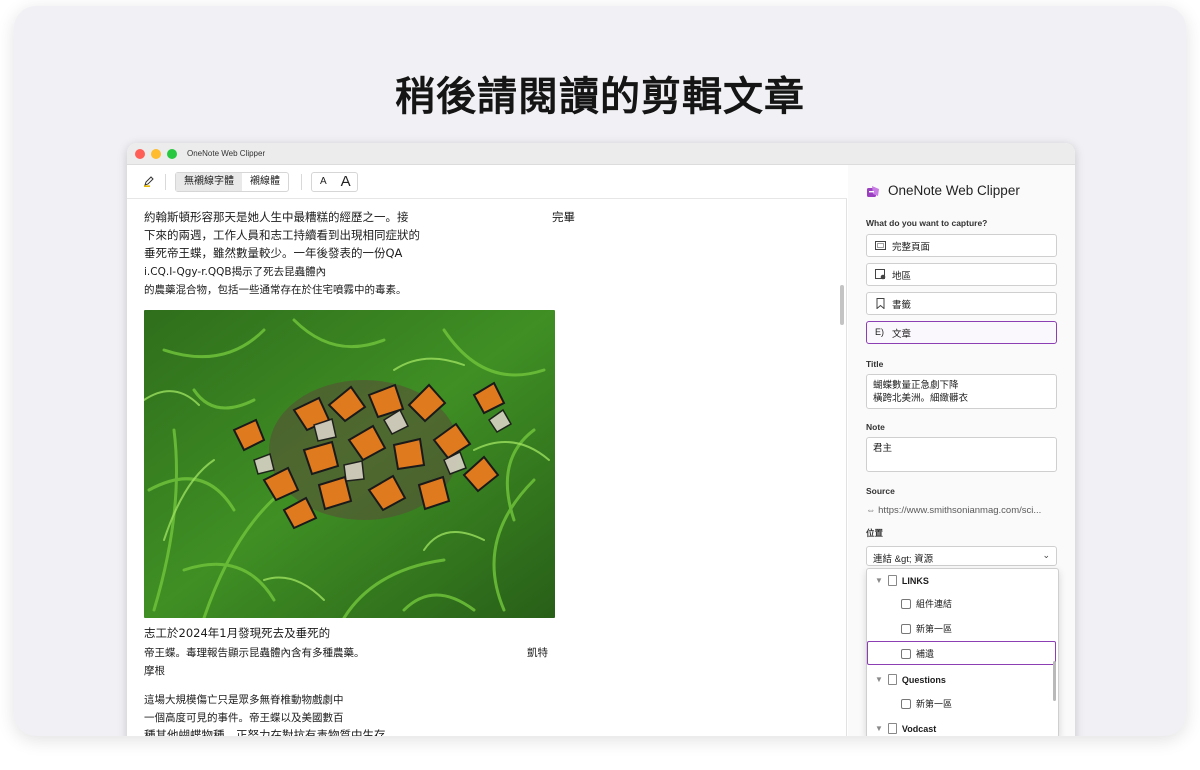  What do you see at coordinates (903, 559) in the screenshot?
I see `location-value: 連結 &gt; 資源` at bounding box center [903, 559].